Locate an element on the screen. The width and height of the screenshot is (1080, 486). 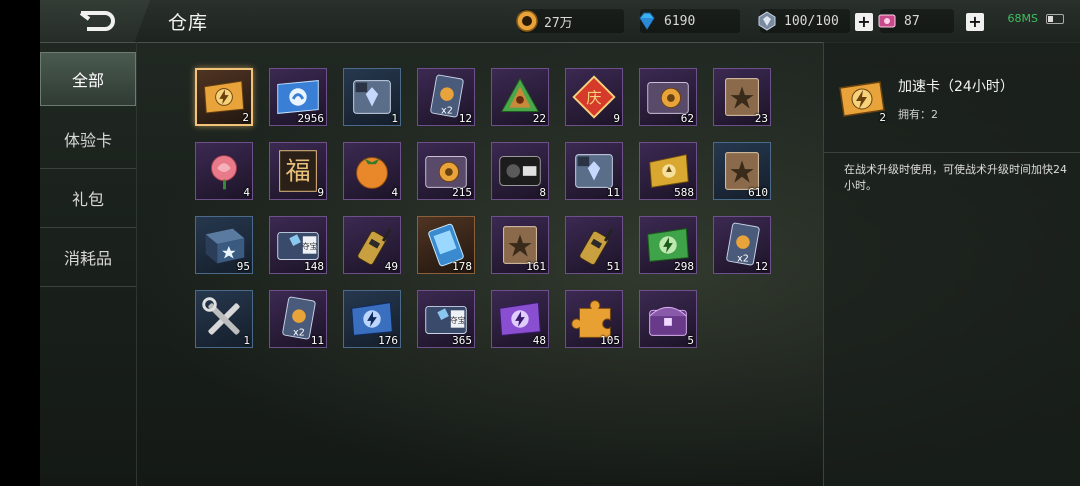
detail-item-name: 加速卡（24小时） is located at coordinates (956, 87).